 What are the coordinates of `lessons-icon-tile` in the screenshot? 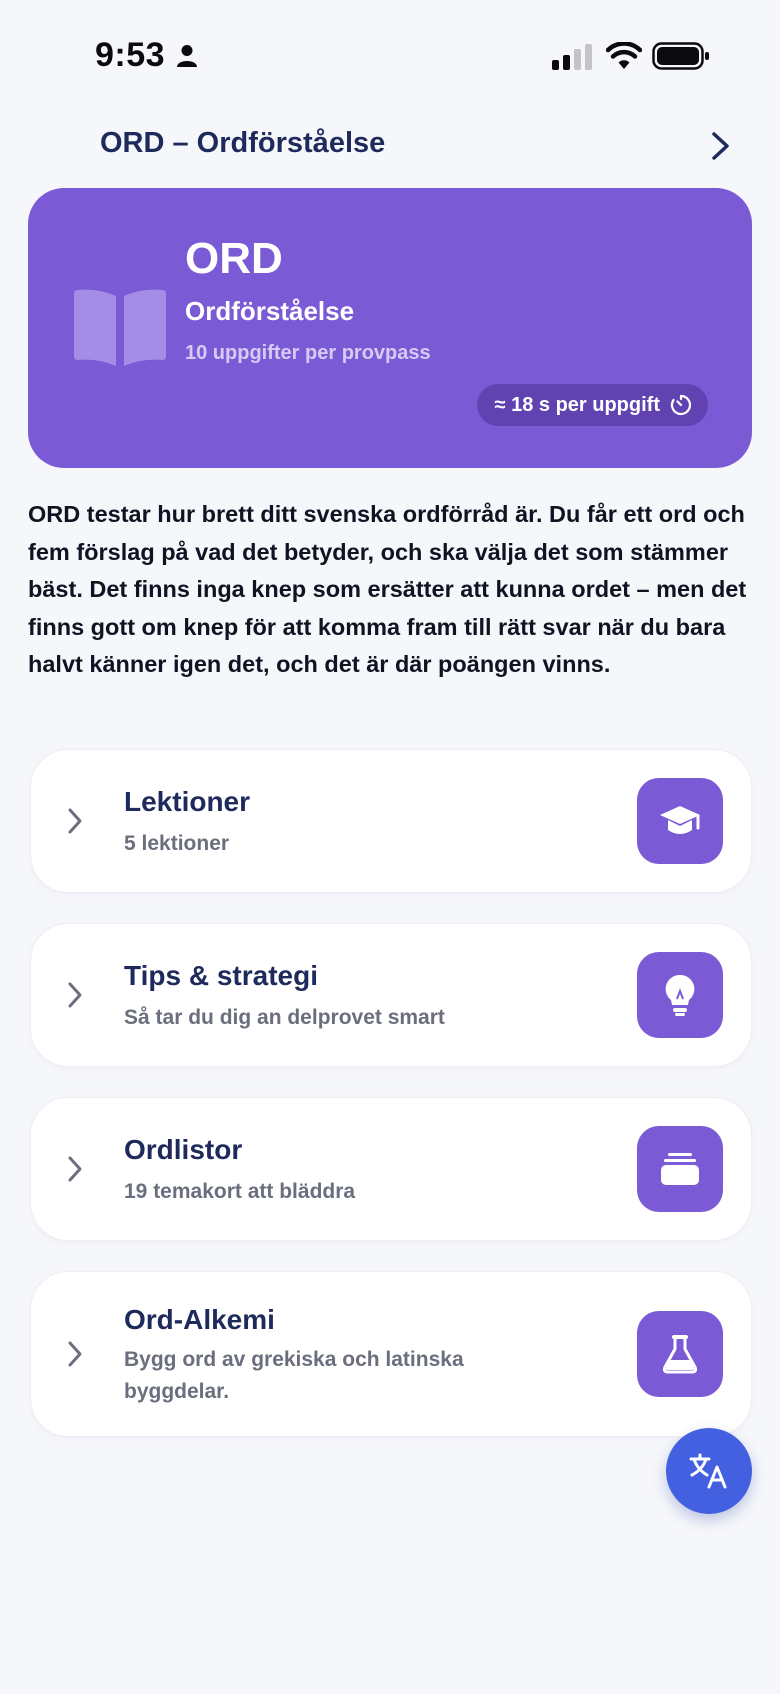 It's located at (680, 821).